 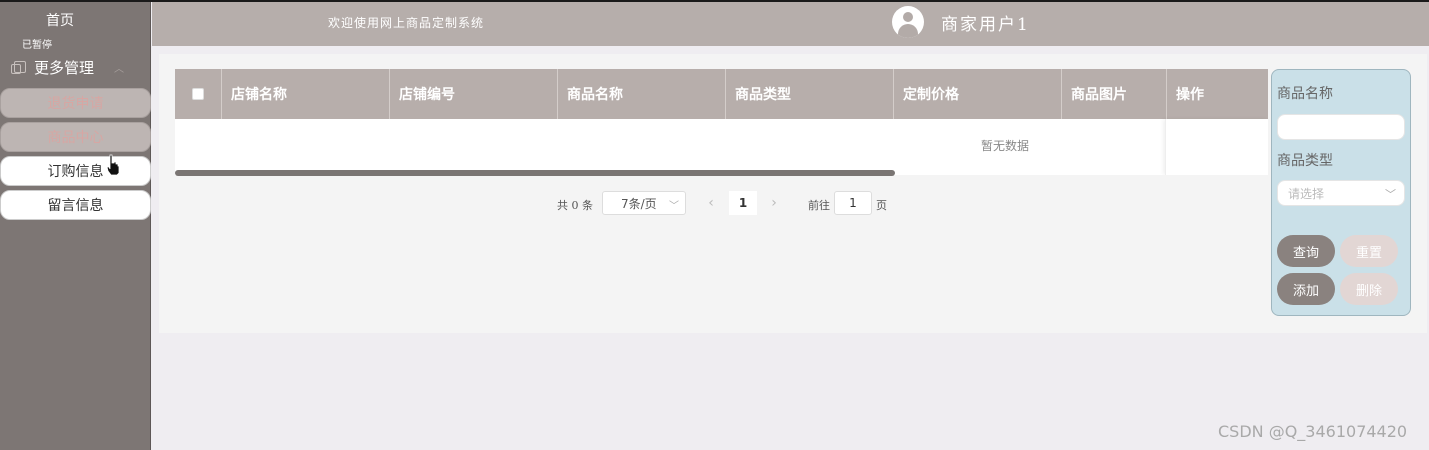 I want to click on sidebar-more-management: 更多管理 ︿, so click(x=77, y=67).